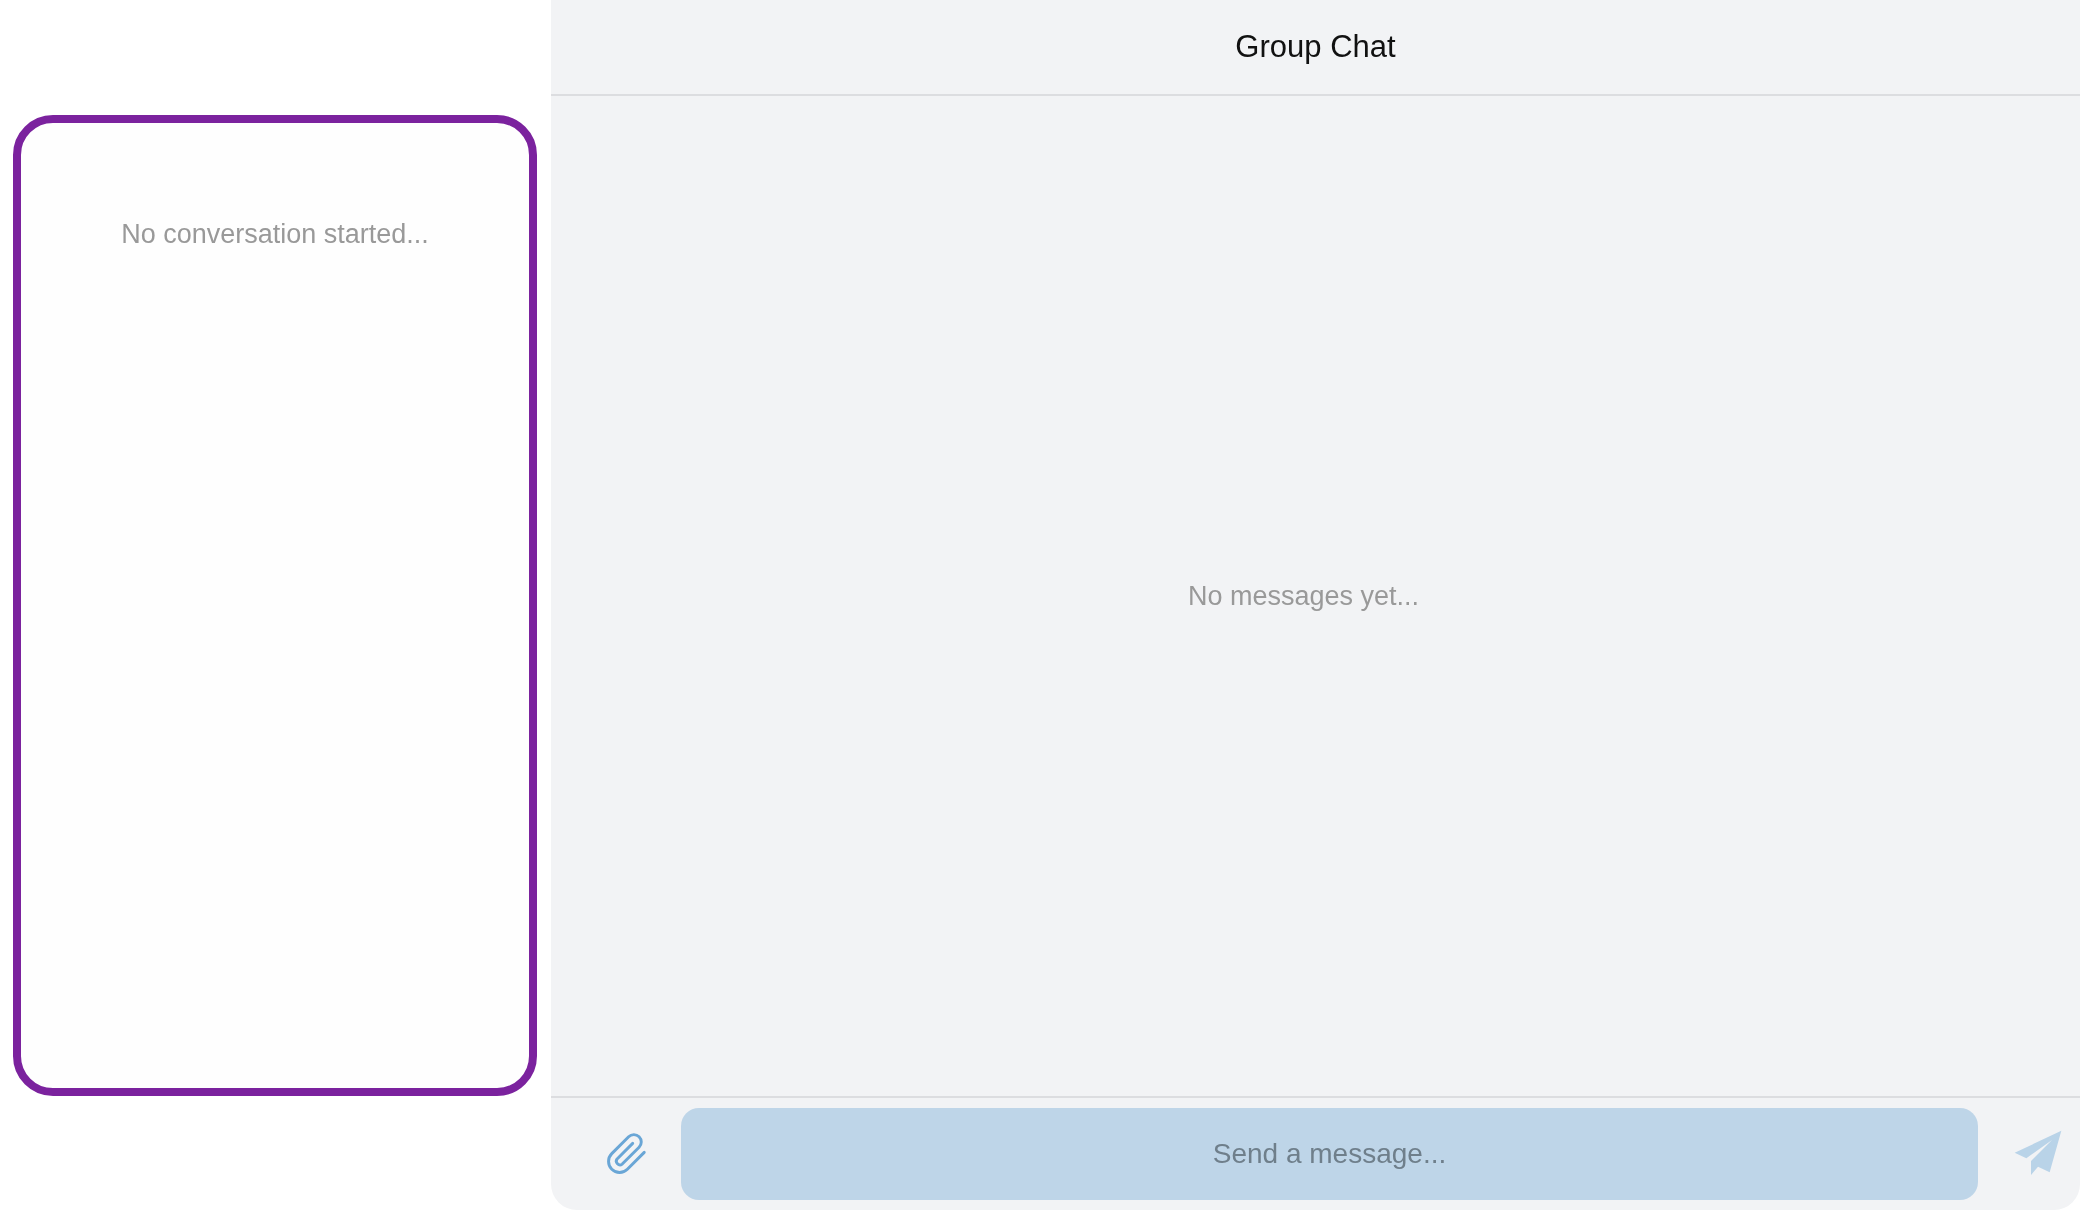 This screenshot has width=2096, height=1224. What do you see at coordinates (1315, 47) in the screenshot?
I see `chat-title: Group Chat` at bounding box center [1315, 47].